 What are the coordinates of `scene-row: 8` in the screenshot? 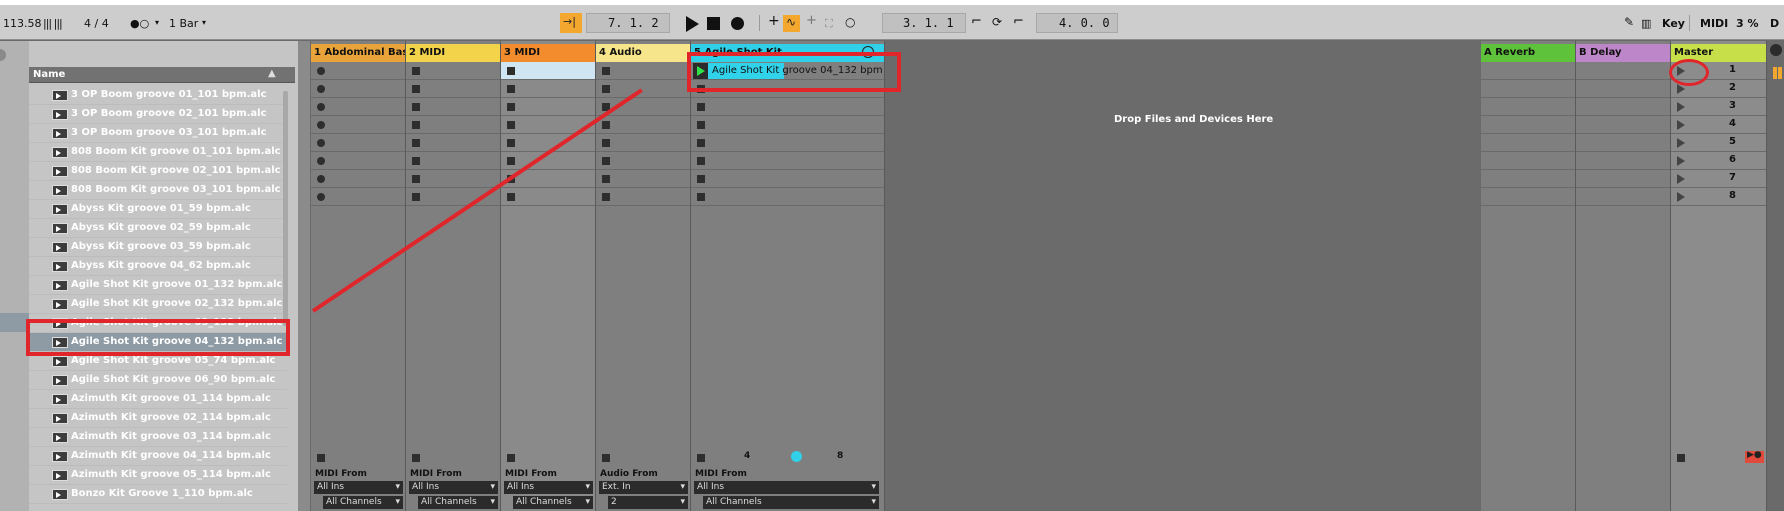 It's located at (1718, 197).